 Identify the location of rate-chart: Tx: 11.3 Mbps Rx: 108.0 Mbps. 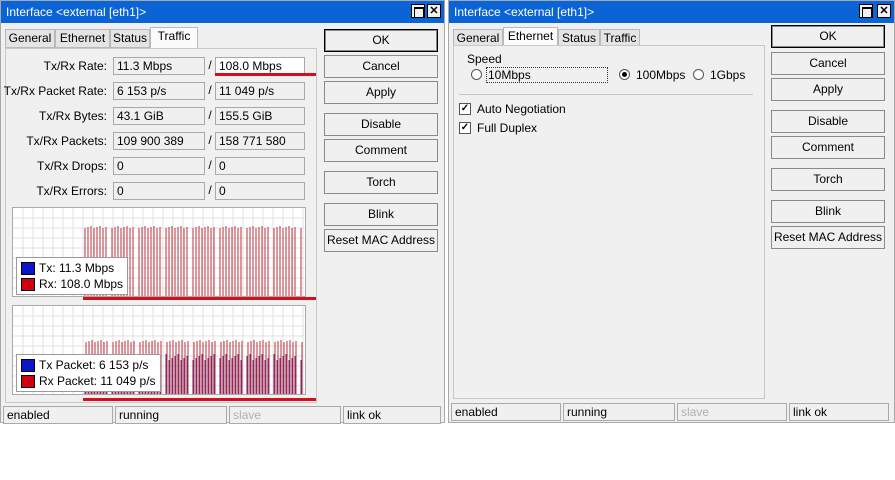
(159, 252).